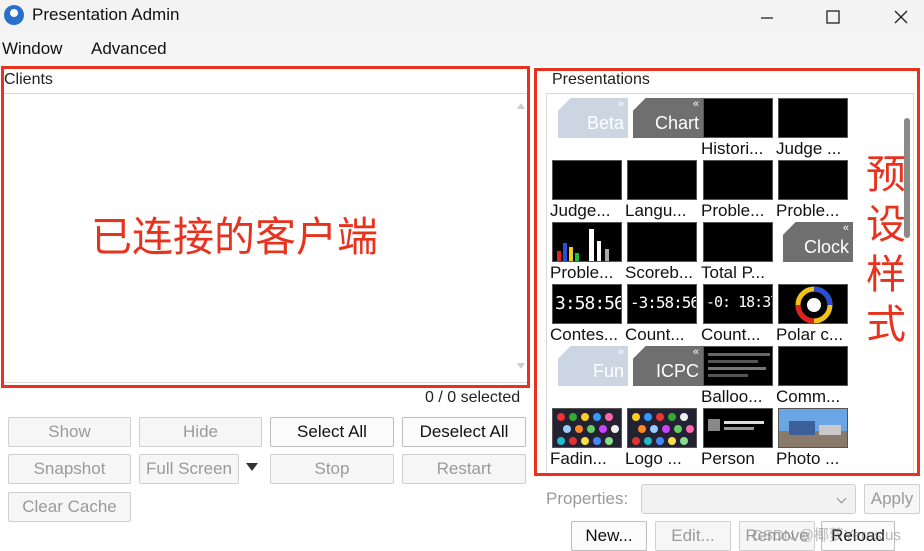 Image resolution: width=924 pixels, height=551 pixels. What do you see at coordinates (252, 467) in the screenshot?
I see `full-screen-dropdown-icon` at bounding box center [252, 467].